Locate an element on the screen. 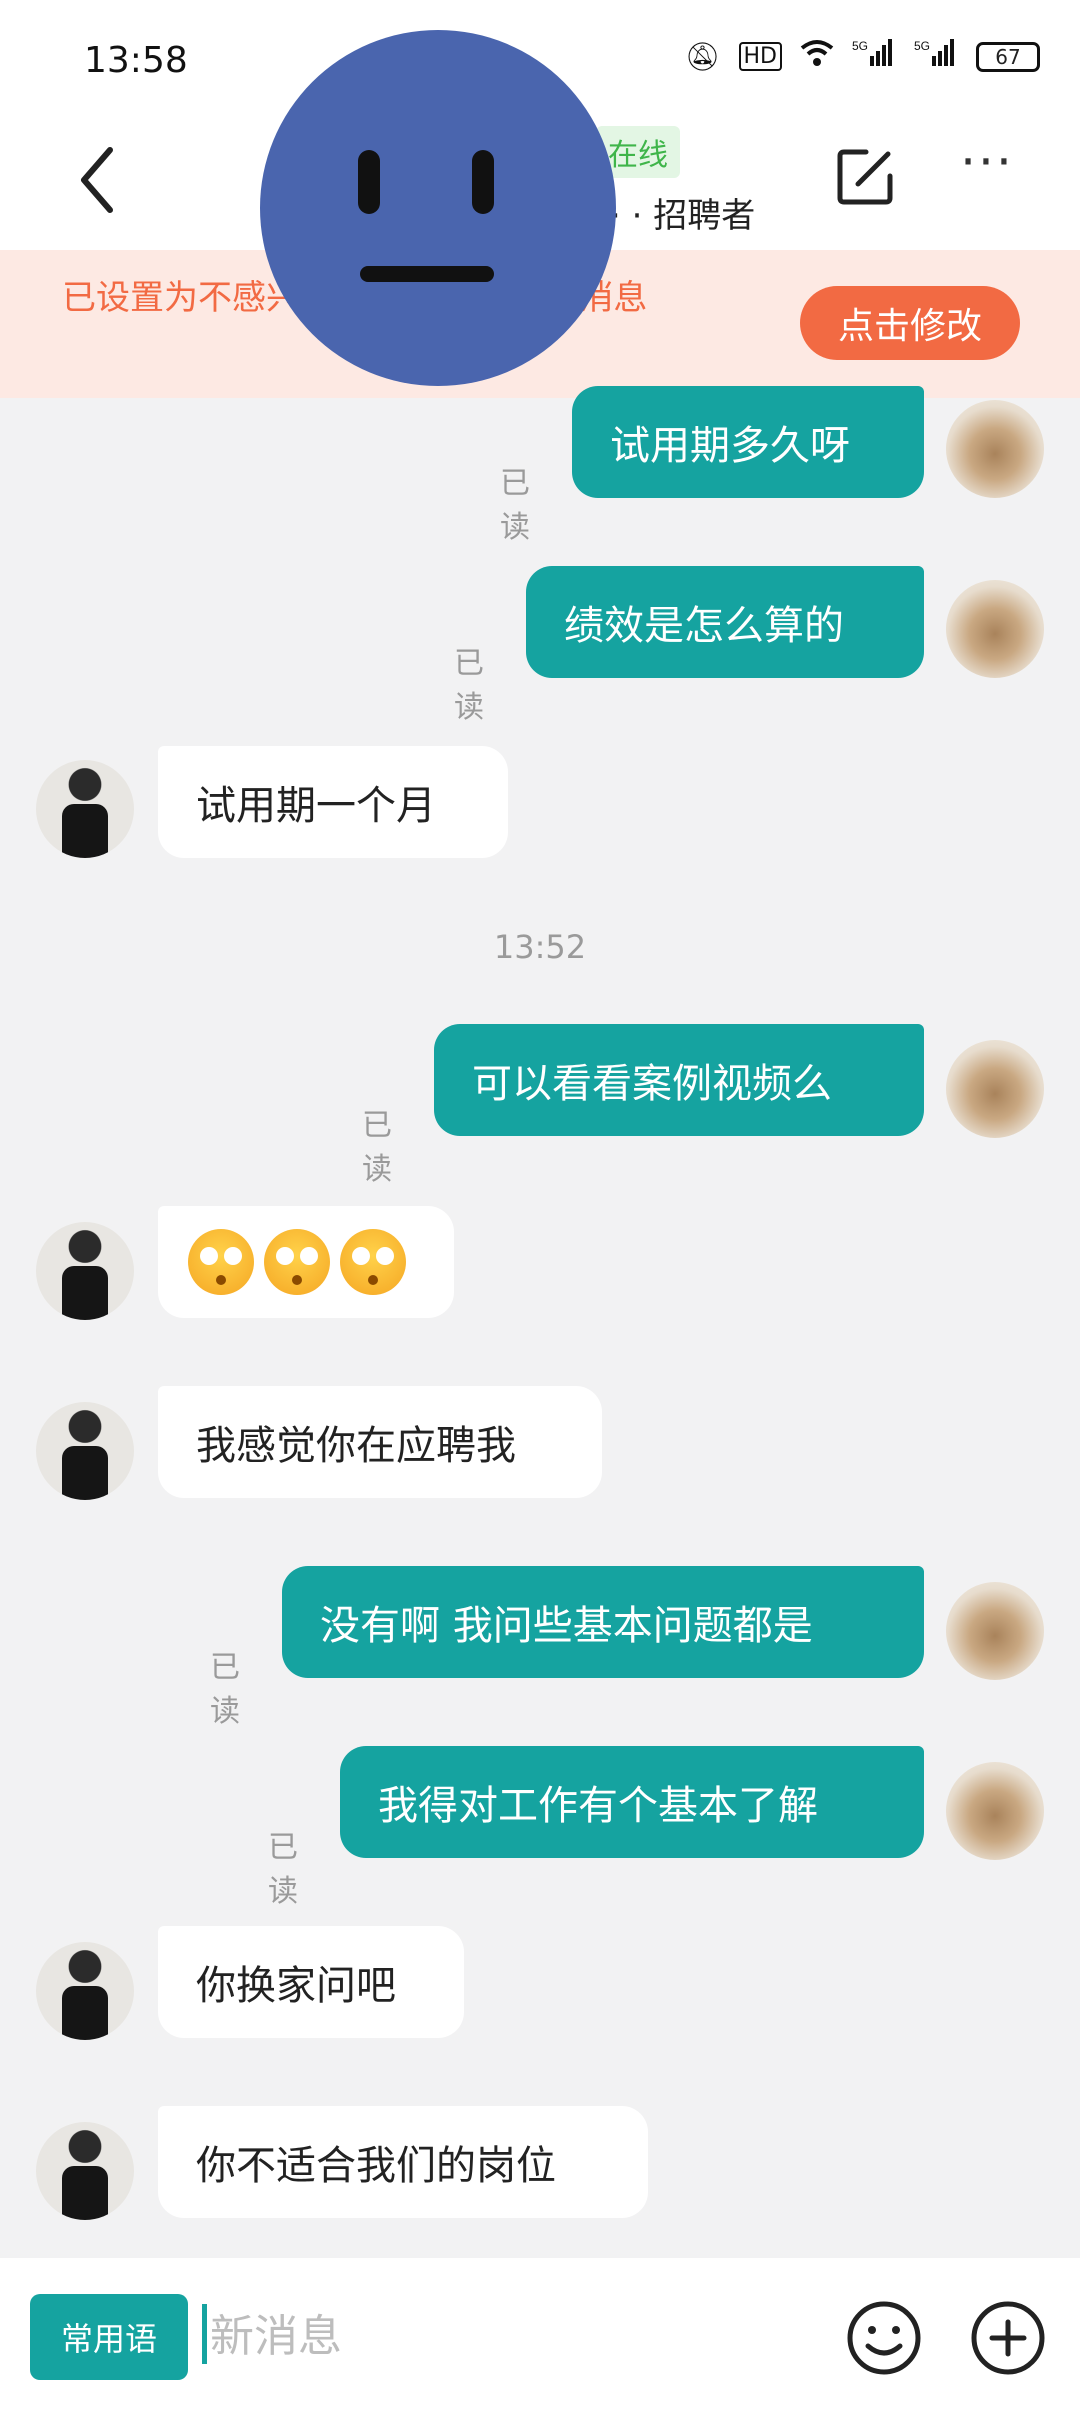 Image resolution: width=1080 pixels, height=2414 pixels. more-button: ··· is located at coordinates (987, 174).